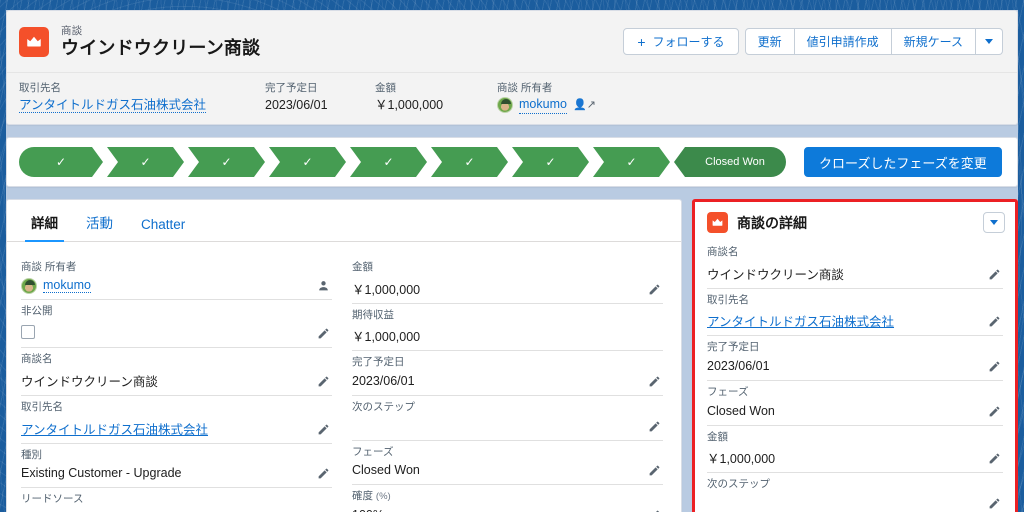  I want to click on path-step-8: ✓, so click(631, 162).